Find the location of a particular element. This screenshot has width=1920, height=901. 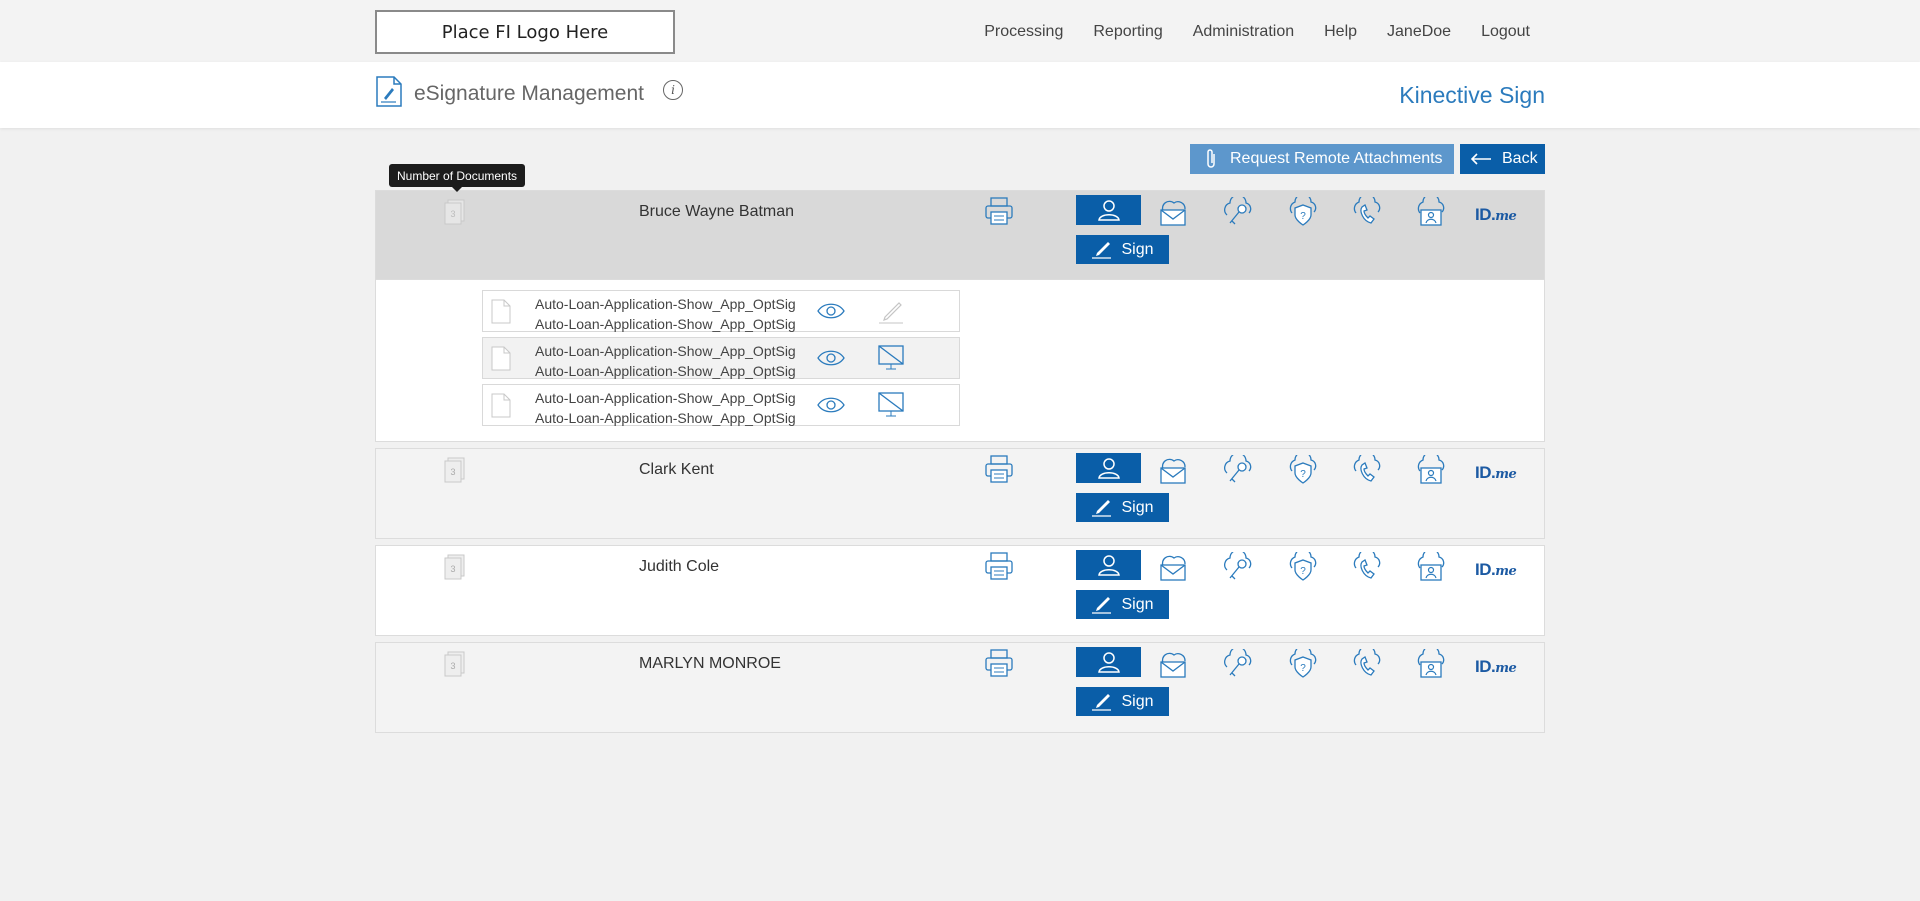

document-count: 3 is located at coordinates (452, 666).